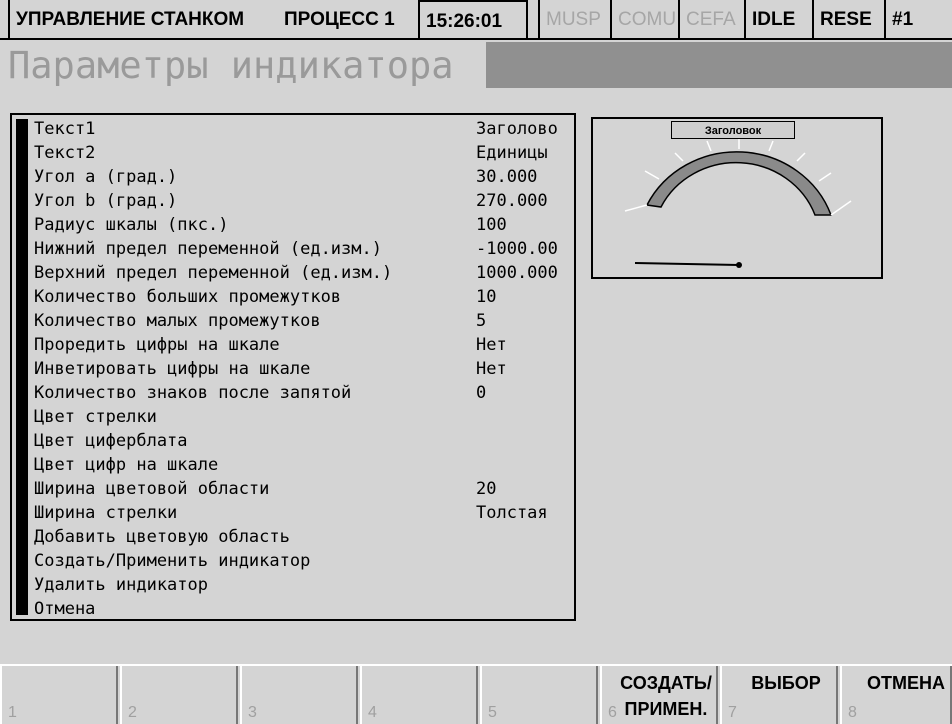 The width and height of the screenshot is (952, 724). What do you see at coordinates (162, 537) in the screenshot?
I see `param-label: Добавить цветовую область` at bounding box center [162, 537].